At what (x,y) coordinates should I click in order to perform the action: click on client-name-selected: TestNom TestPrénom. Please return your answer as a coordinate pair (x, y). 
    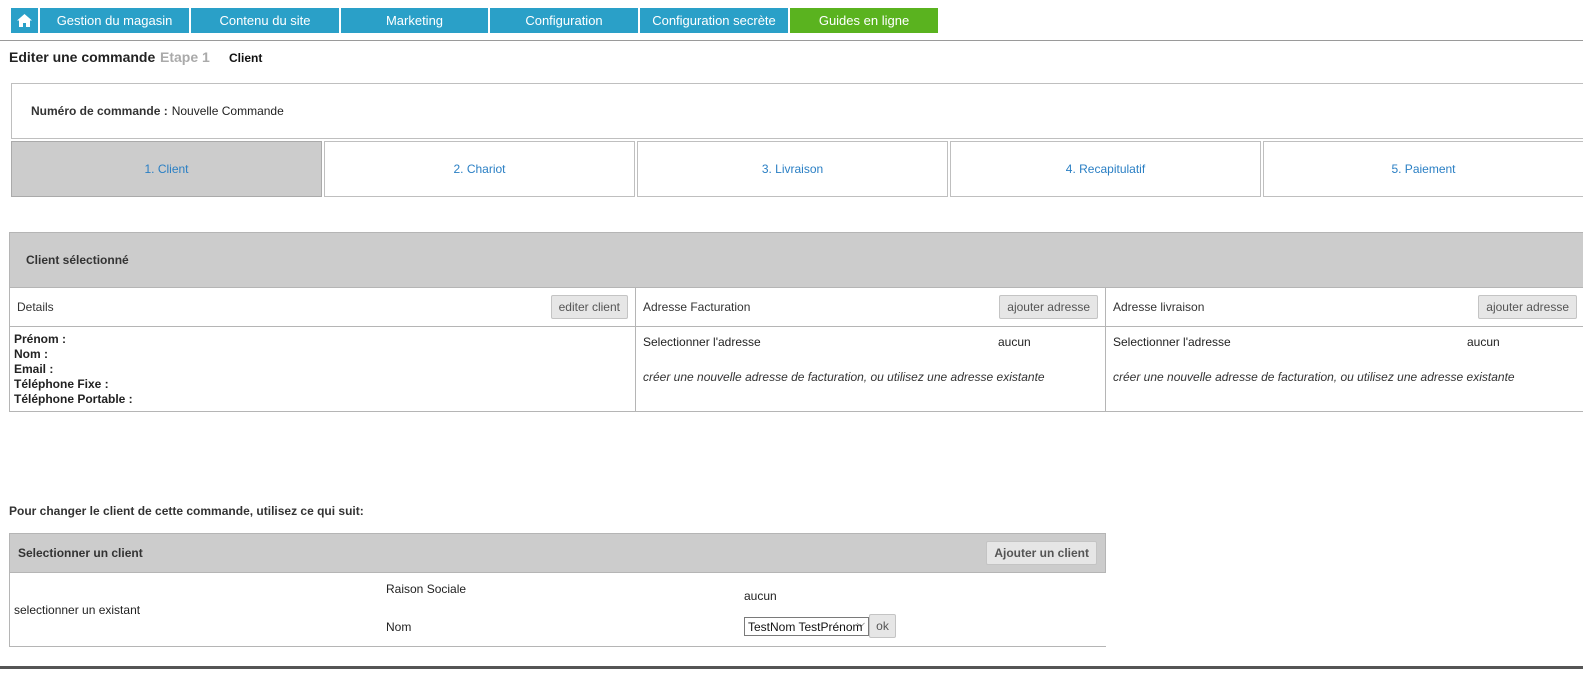
    Looking at the image, I should click on (805, 626).